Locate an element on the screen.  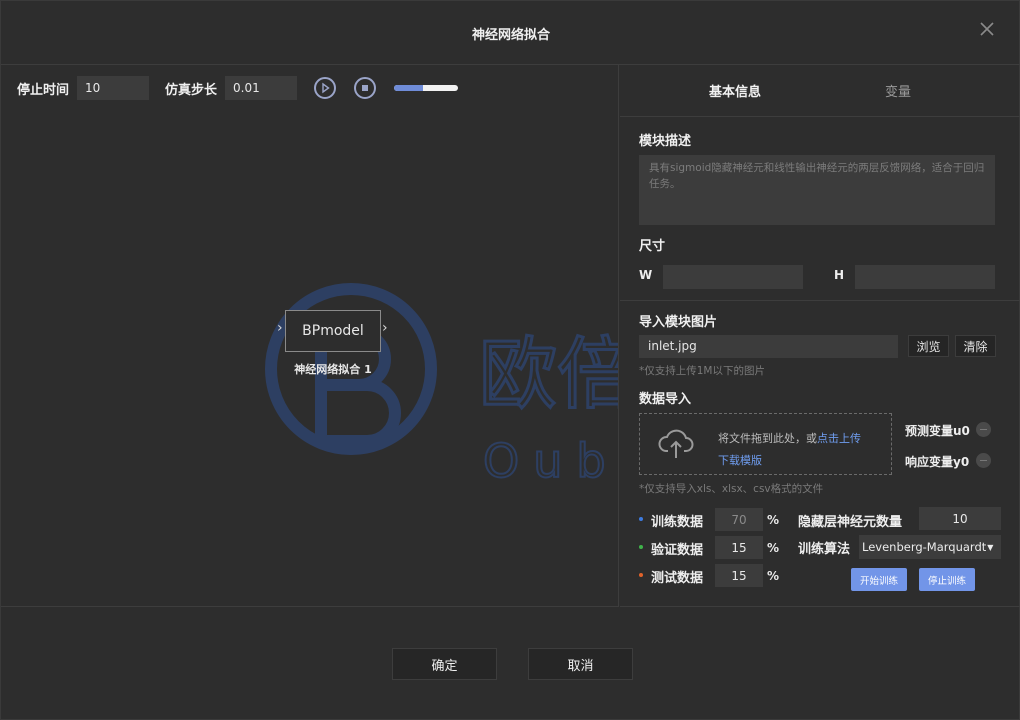
data-import-label: 数据导入 is located at coordinates (665, 399).